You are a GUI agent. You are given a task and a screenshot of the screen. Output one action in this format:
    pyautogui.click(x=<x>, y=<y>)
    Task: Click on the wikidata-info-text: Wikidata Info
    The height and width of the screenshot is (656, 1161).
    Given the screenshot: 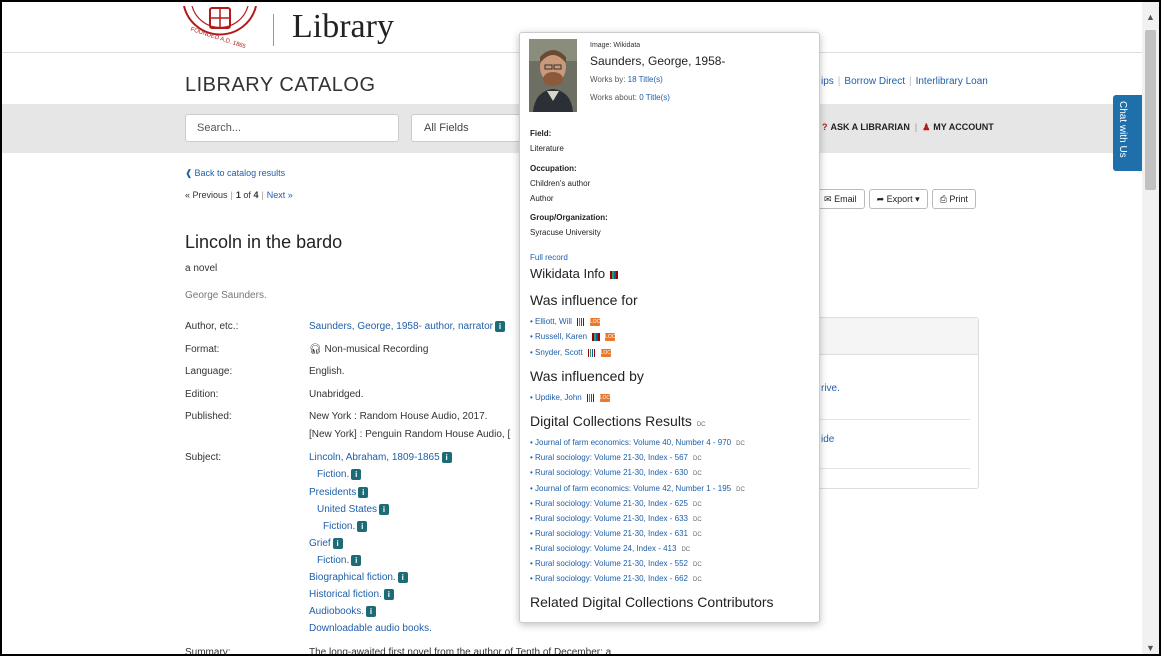 What is the action you would take?
    pyautogui.click(x=568, y=273)
    